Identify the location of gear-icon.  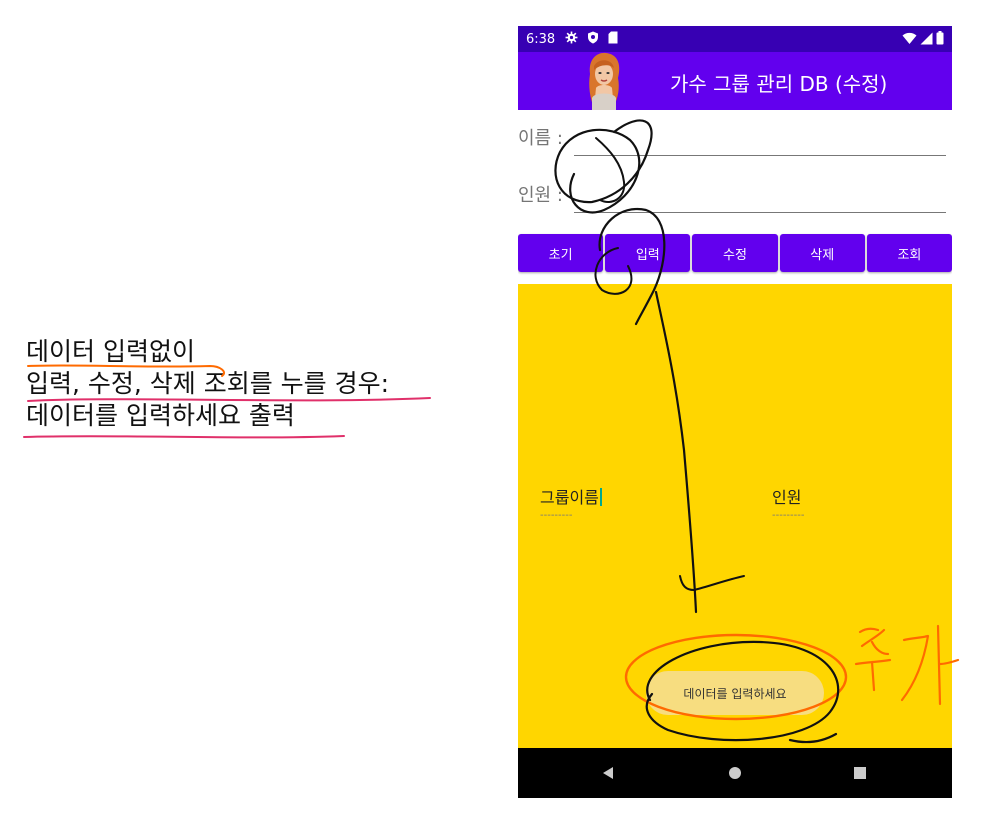
(571, 39).